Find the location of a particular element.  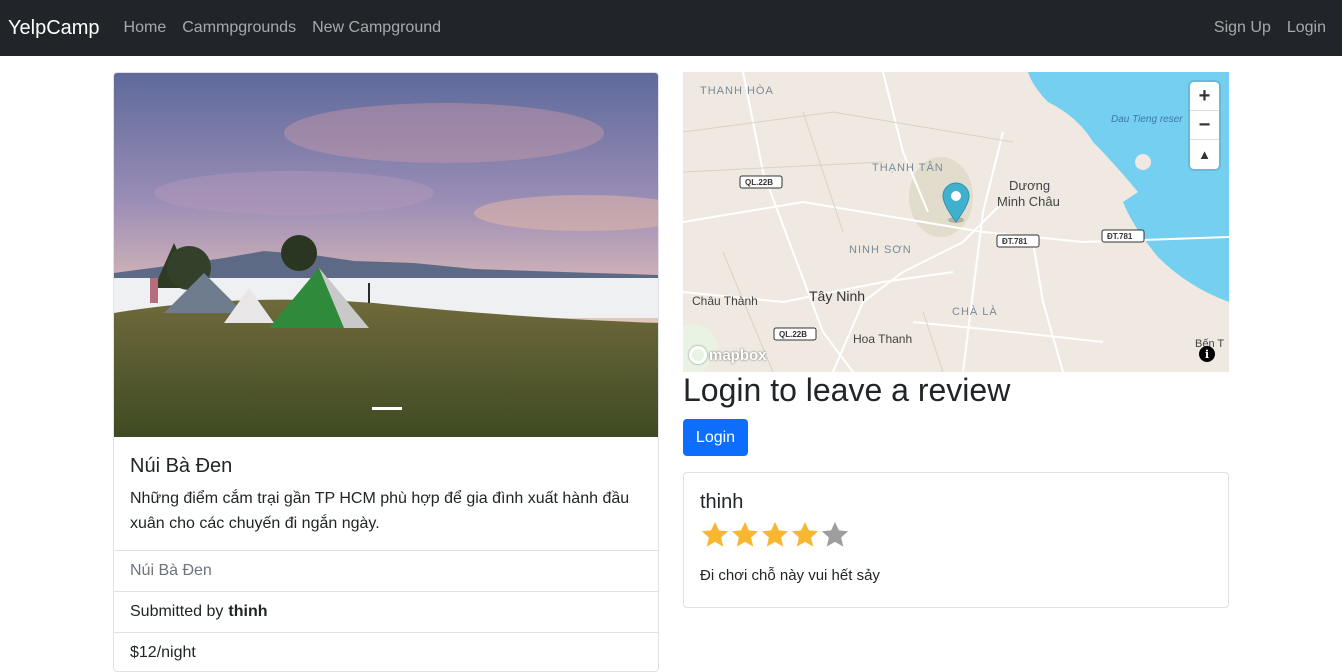

map-label-thanh-hoa: THANH HÒA is located at coordinates (737, 90).